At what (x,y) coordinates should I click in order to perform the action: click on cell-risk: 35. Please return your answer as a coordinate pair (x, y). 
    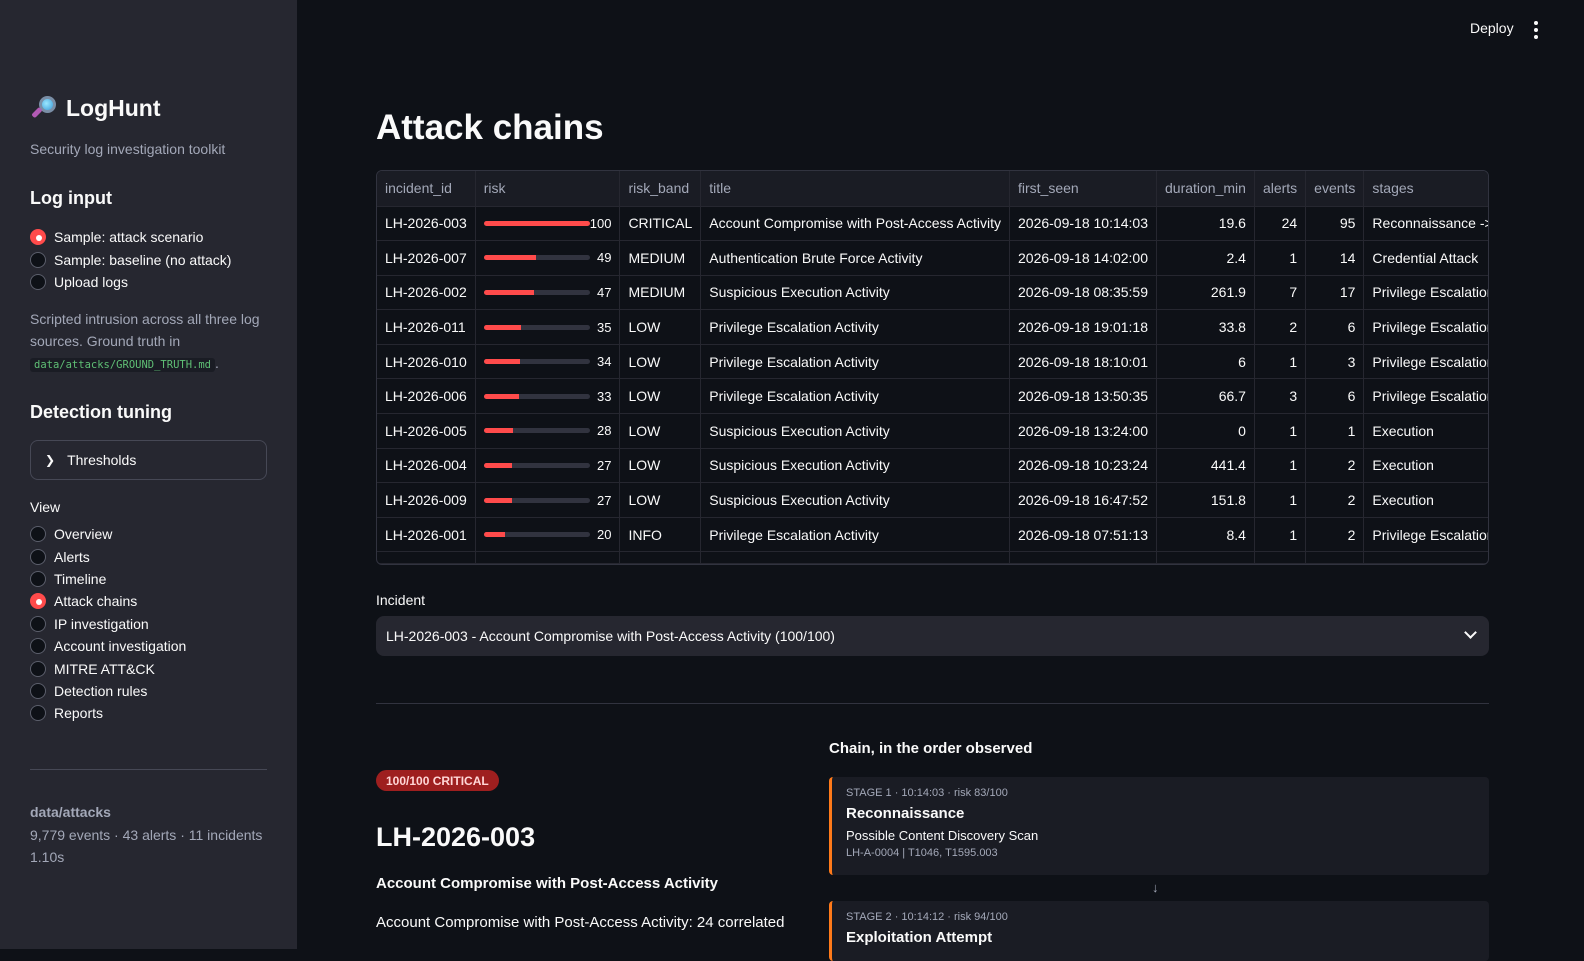
    Looking at the image, I should click on (548, 327).